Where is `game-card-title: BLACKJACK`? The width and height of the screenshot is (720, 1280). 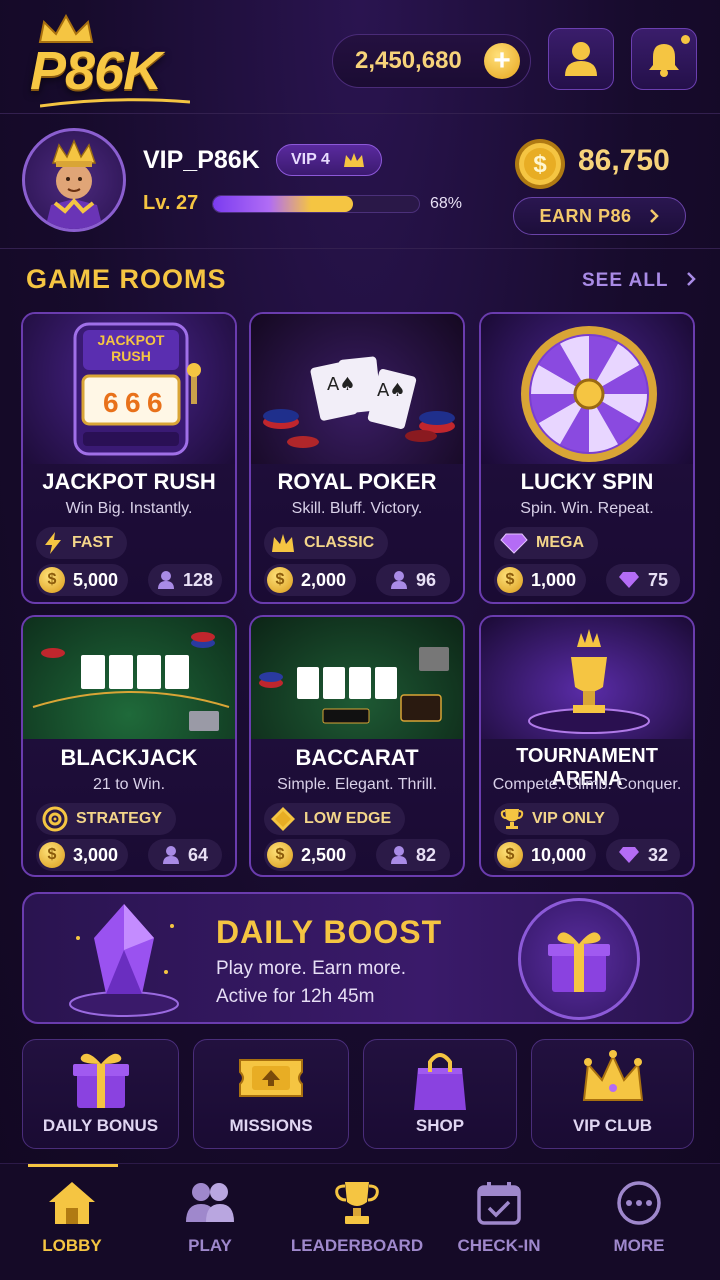
game-card-title: BLACKJACK is located at coordinates (129, 757).